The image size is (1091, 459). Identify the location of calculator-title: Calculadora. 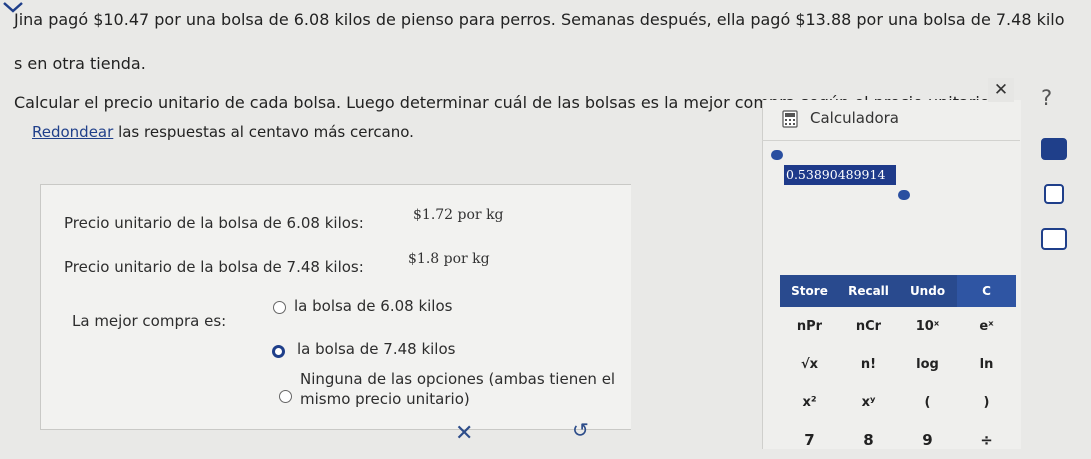
(855, 118).